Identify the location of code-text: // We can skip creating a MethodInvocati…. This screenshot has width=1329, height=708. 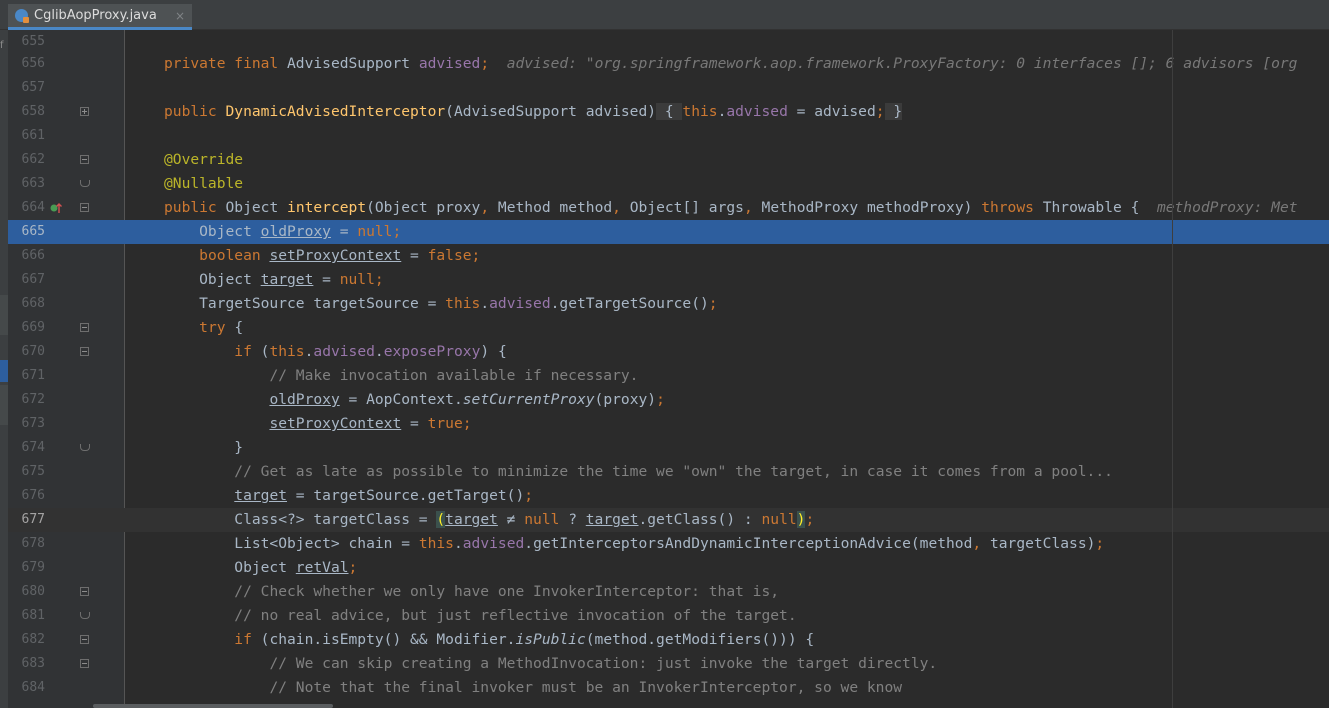
(603, 663).